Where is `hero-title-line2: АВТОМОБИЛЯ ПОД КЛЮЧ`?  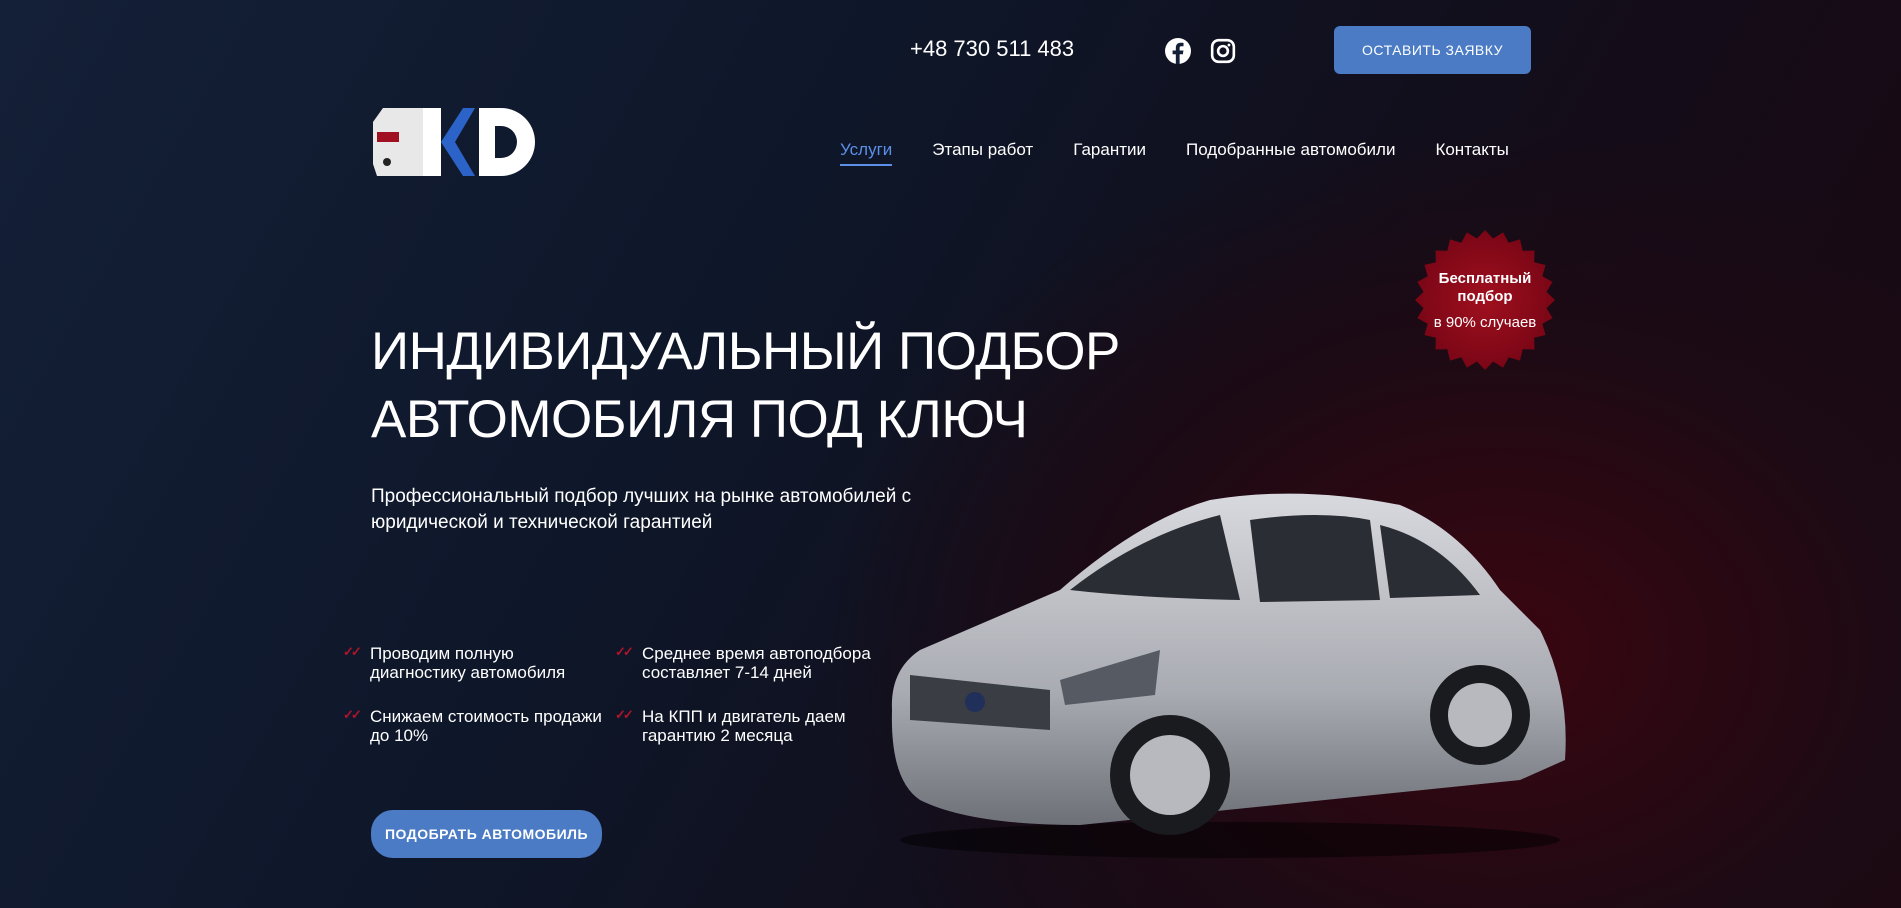
hero-title-line2: АВТОМОБИЛЯ ПОД КЛЮЧ is located at coordinates (699, 419).